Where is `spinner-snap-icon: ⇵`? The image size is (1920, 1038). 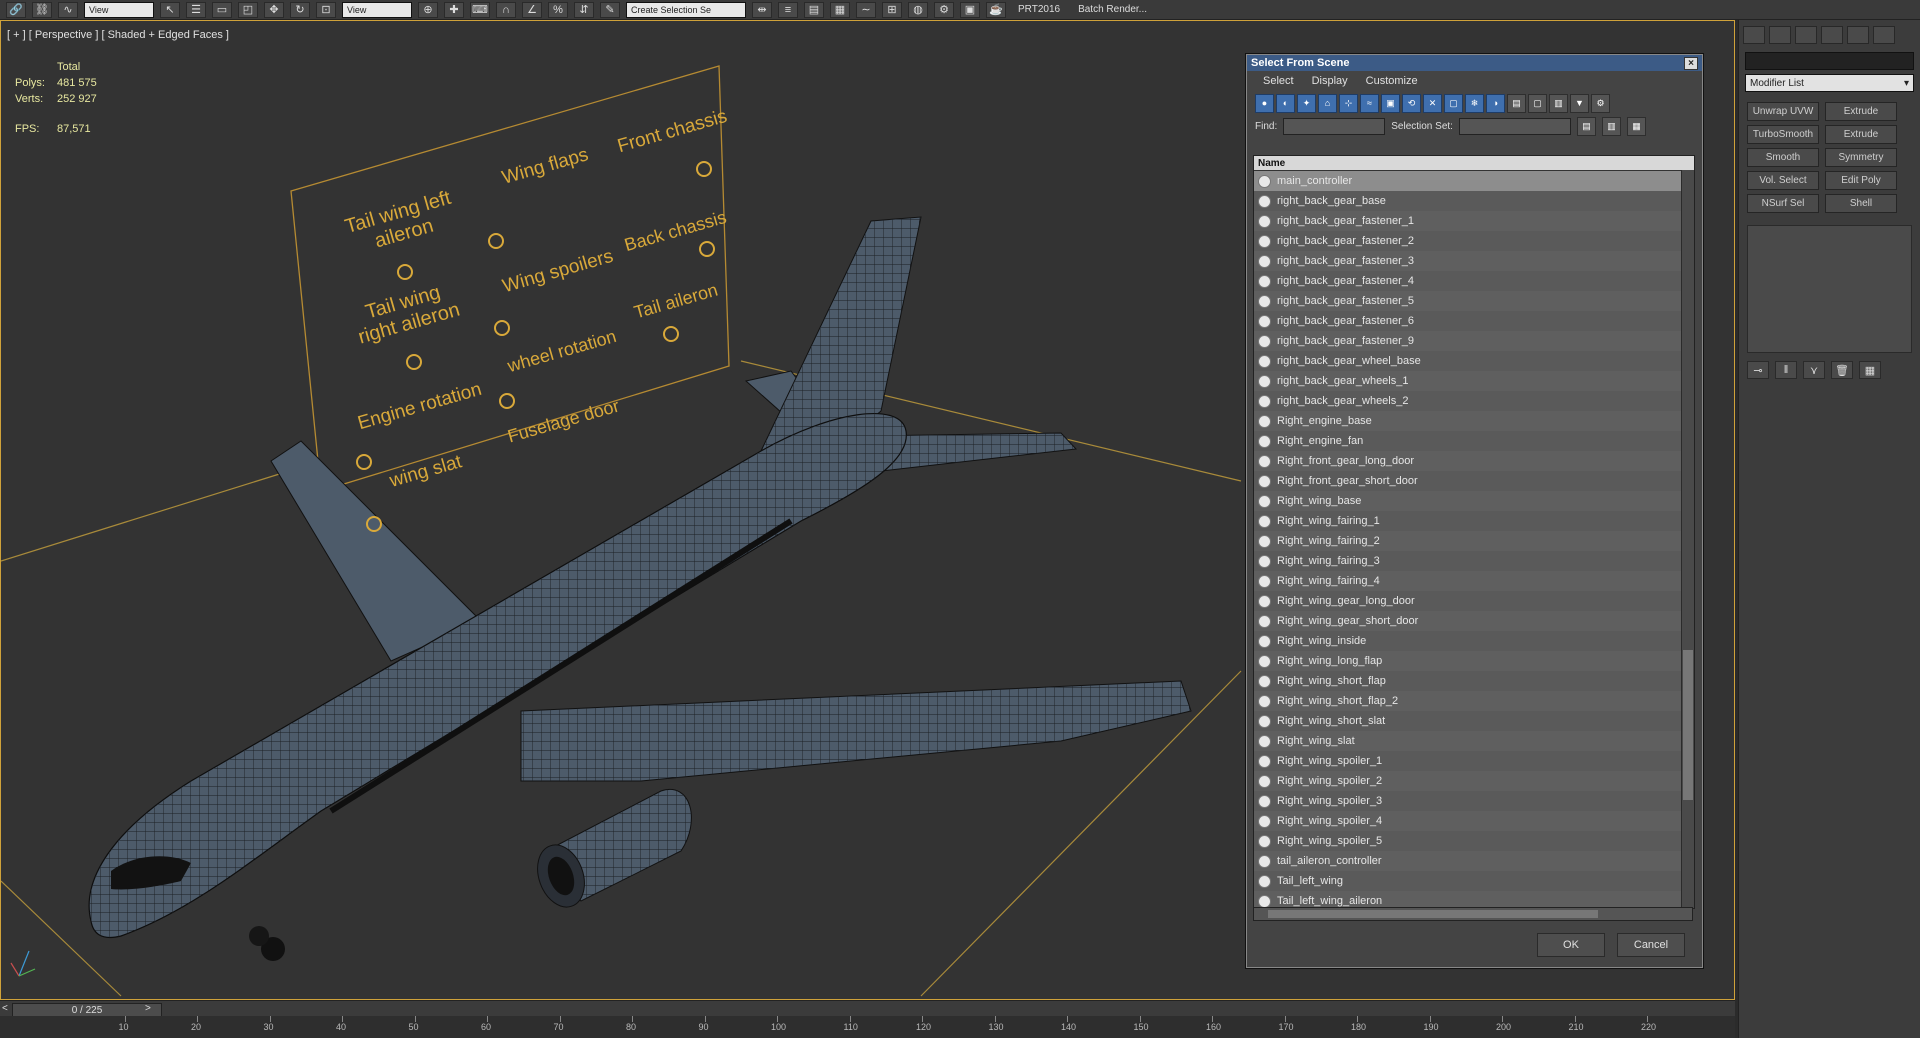 spinner-snap-icon: ⇵ is located at coordinates (584, 9).